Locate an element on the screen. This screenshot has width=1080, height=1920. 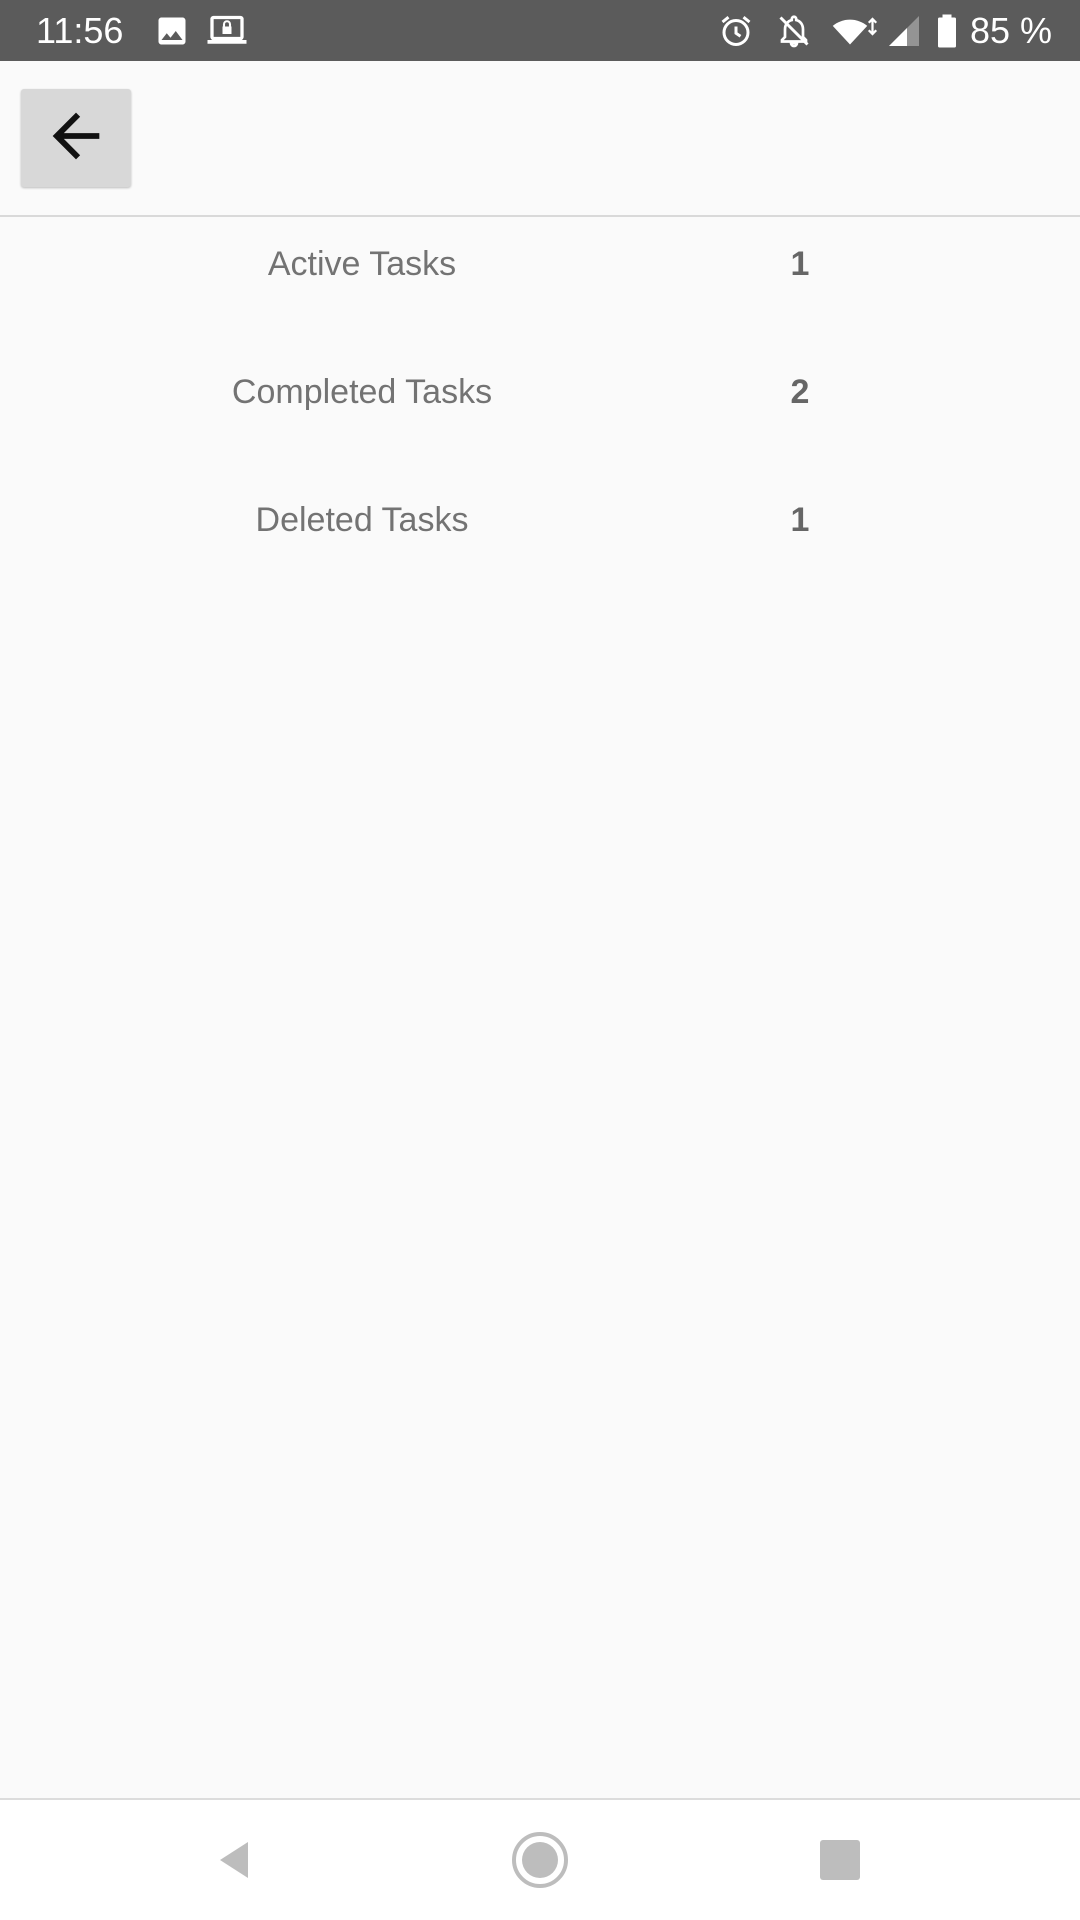
back-button is located at coordinates (76, 138).